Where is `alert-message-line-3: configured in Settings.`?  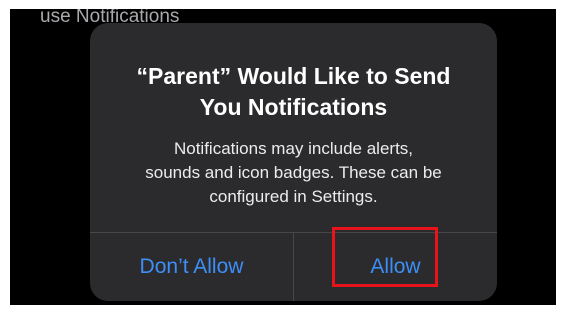
alert-message-line-3: configured in Settings. is located at coordinates (293, 196).